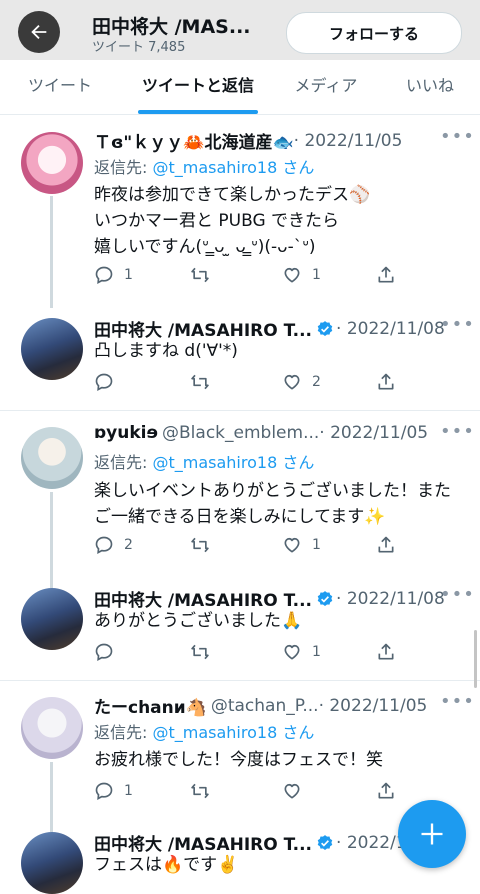 This screenshot has width=480, height=894. I want to click on tab-tweets: ツイート, so click(60, 87).